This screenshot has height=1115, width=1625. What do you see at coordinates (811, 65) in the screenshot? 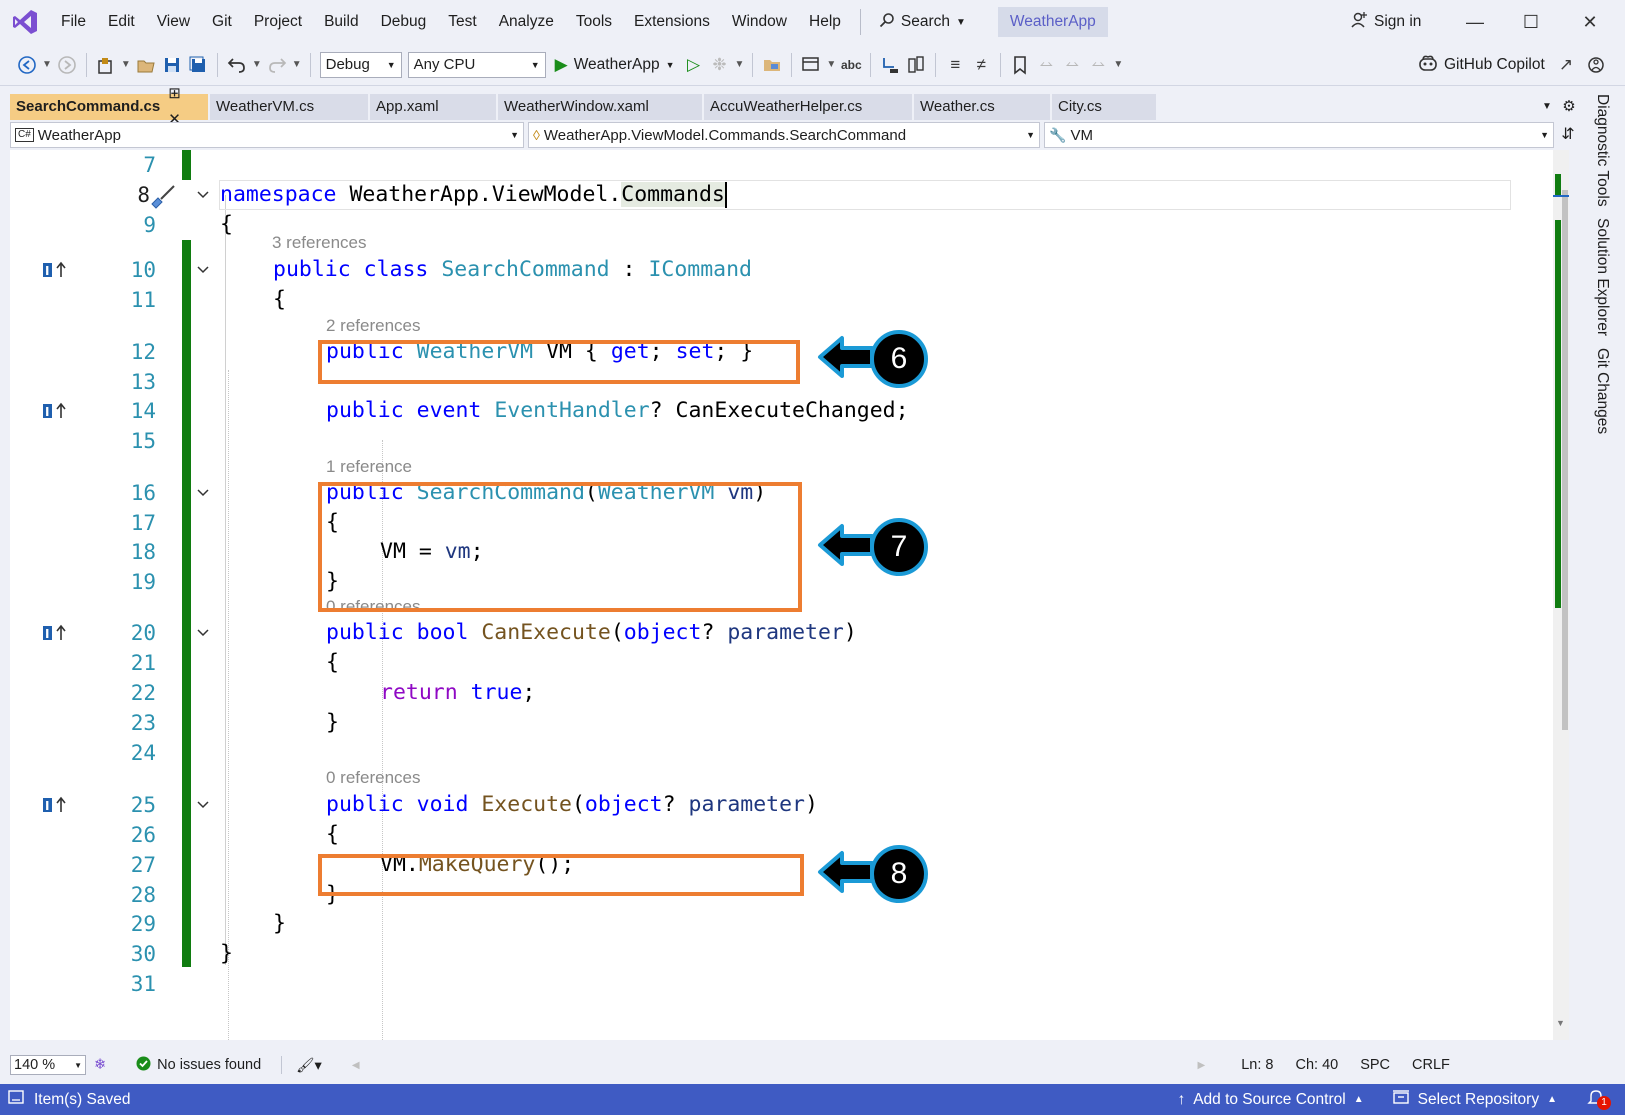
I see `layout-icon` at bounding box center [811, 65].